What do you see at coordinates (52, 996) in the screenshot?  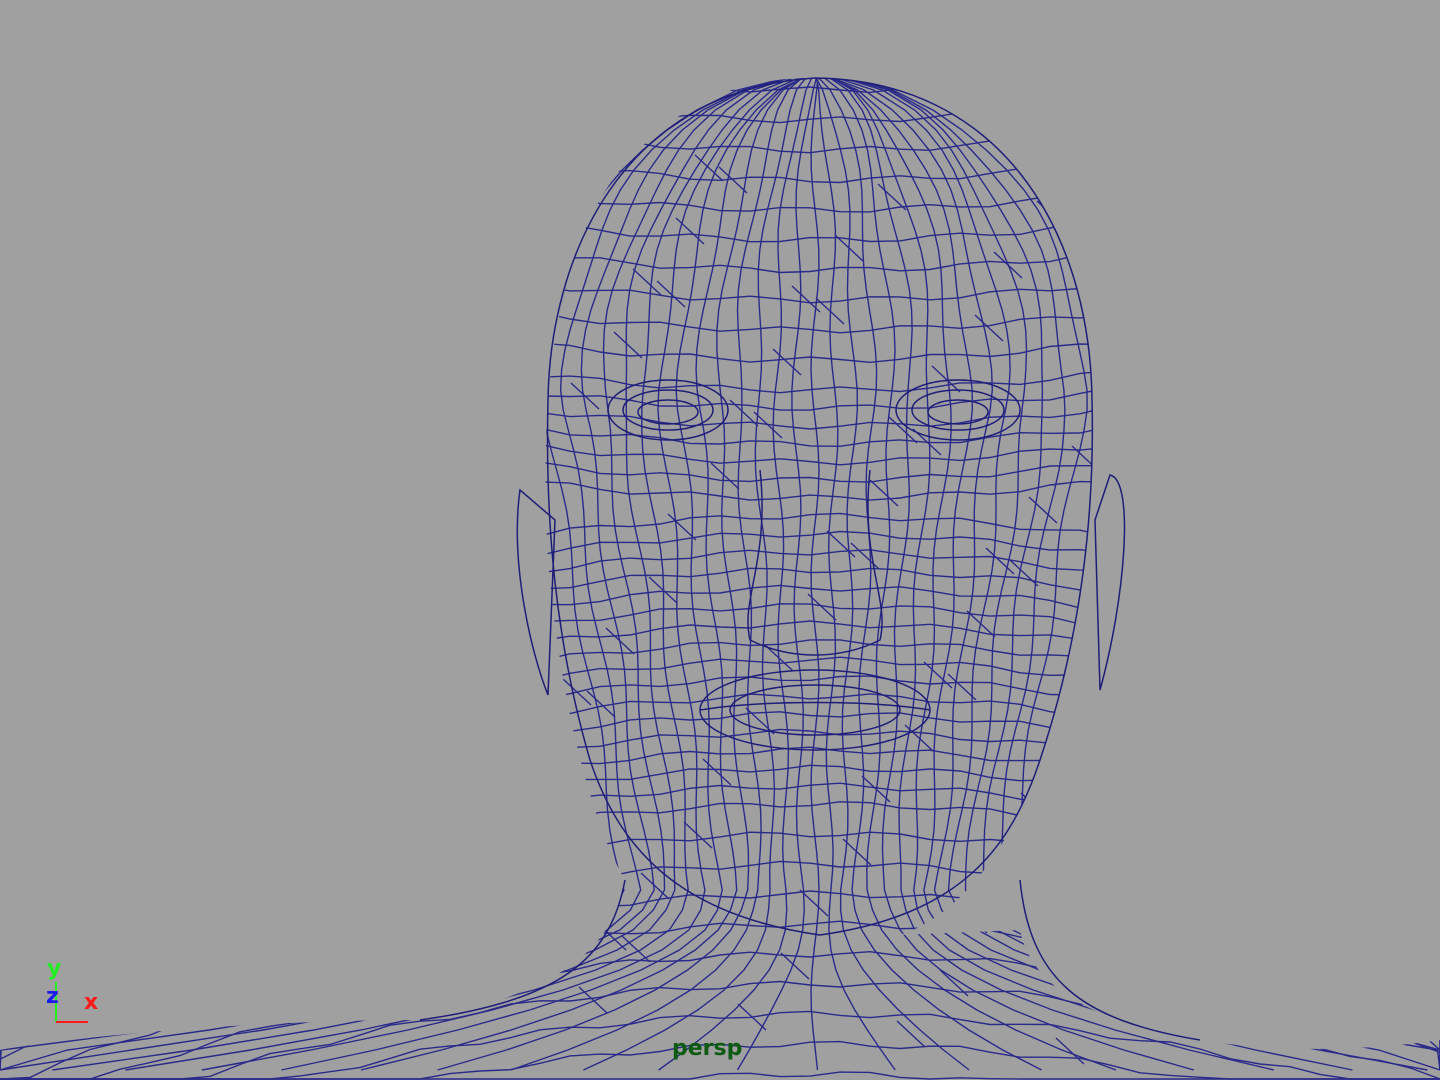 I see `z-axis-label: z` at bounding box center [52, 996].